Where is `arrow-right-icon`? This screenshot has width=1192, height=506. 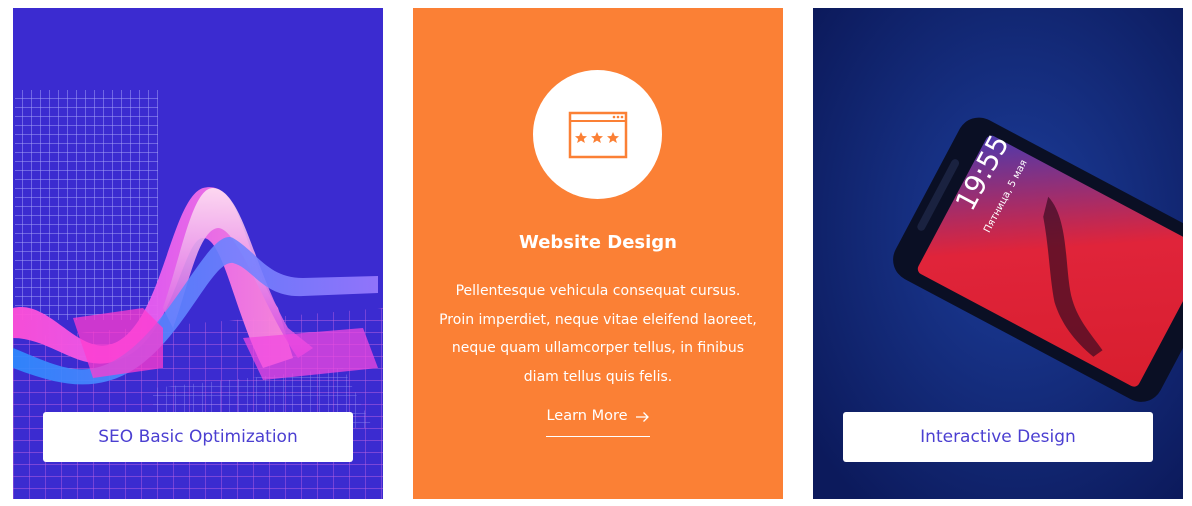 arrow-right-icon is located at coordinates (642, 417).